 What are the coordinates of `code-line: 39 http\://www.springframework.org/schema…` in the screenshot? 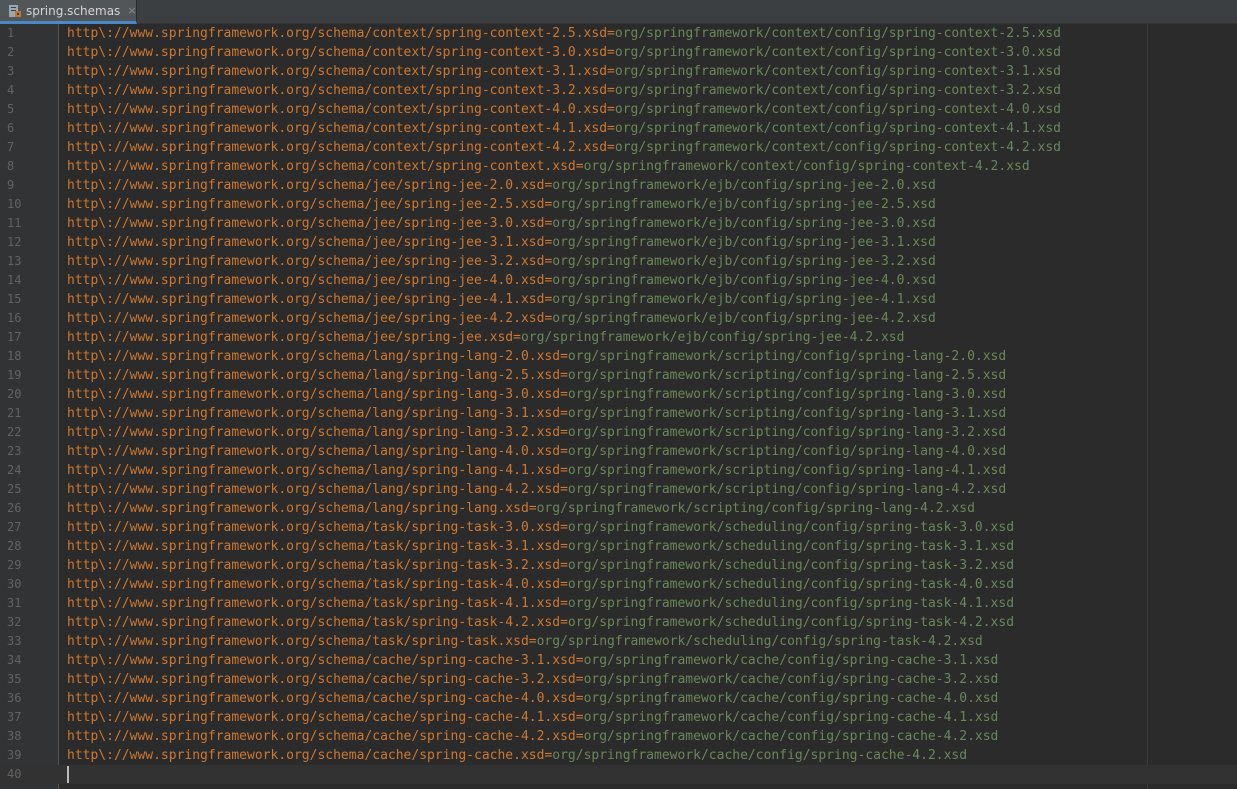 It's located at (618, 755).